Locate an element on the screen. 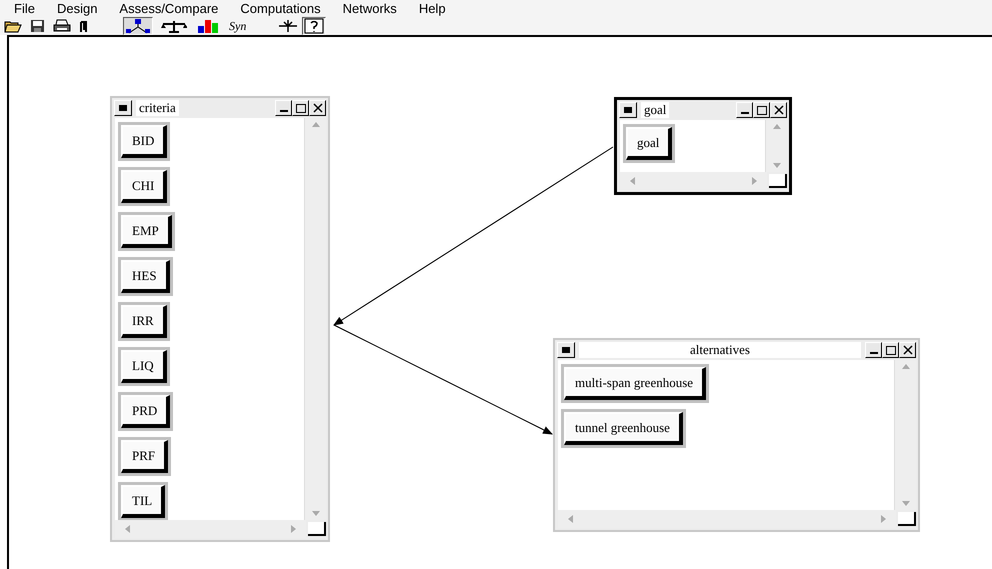 The width and height of the screenshot is (992, 569). window-title: goal is located at coordinates (655, 110).